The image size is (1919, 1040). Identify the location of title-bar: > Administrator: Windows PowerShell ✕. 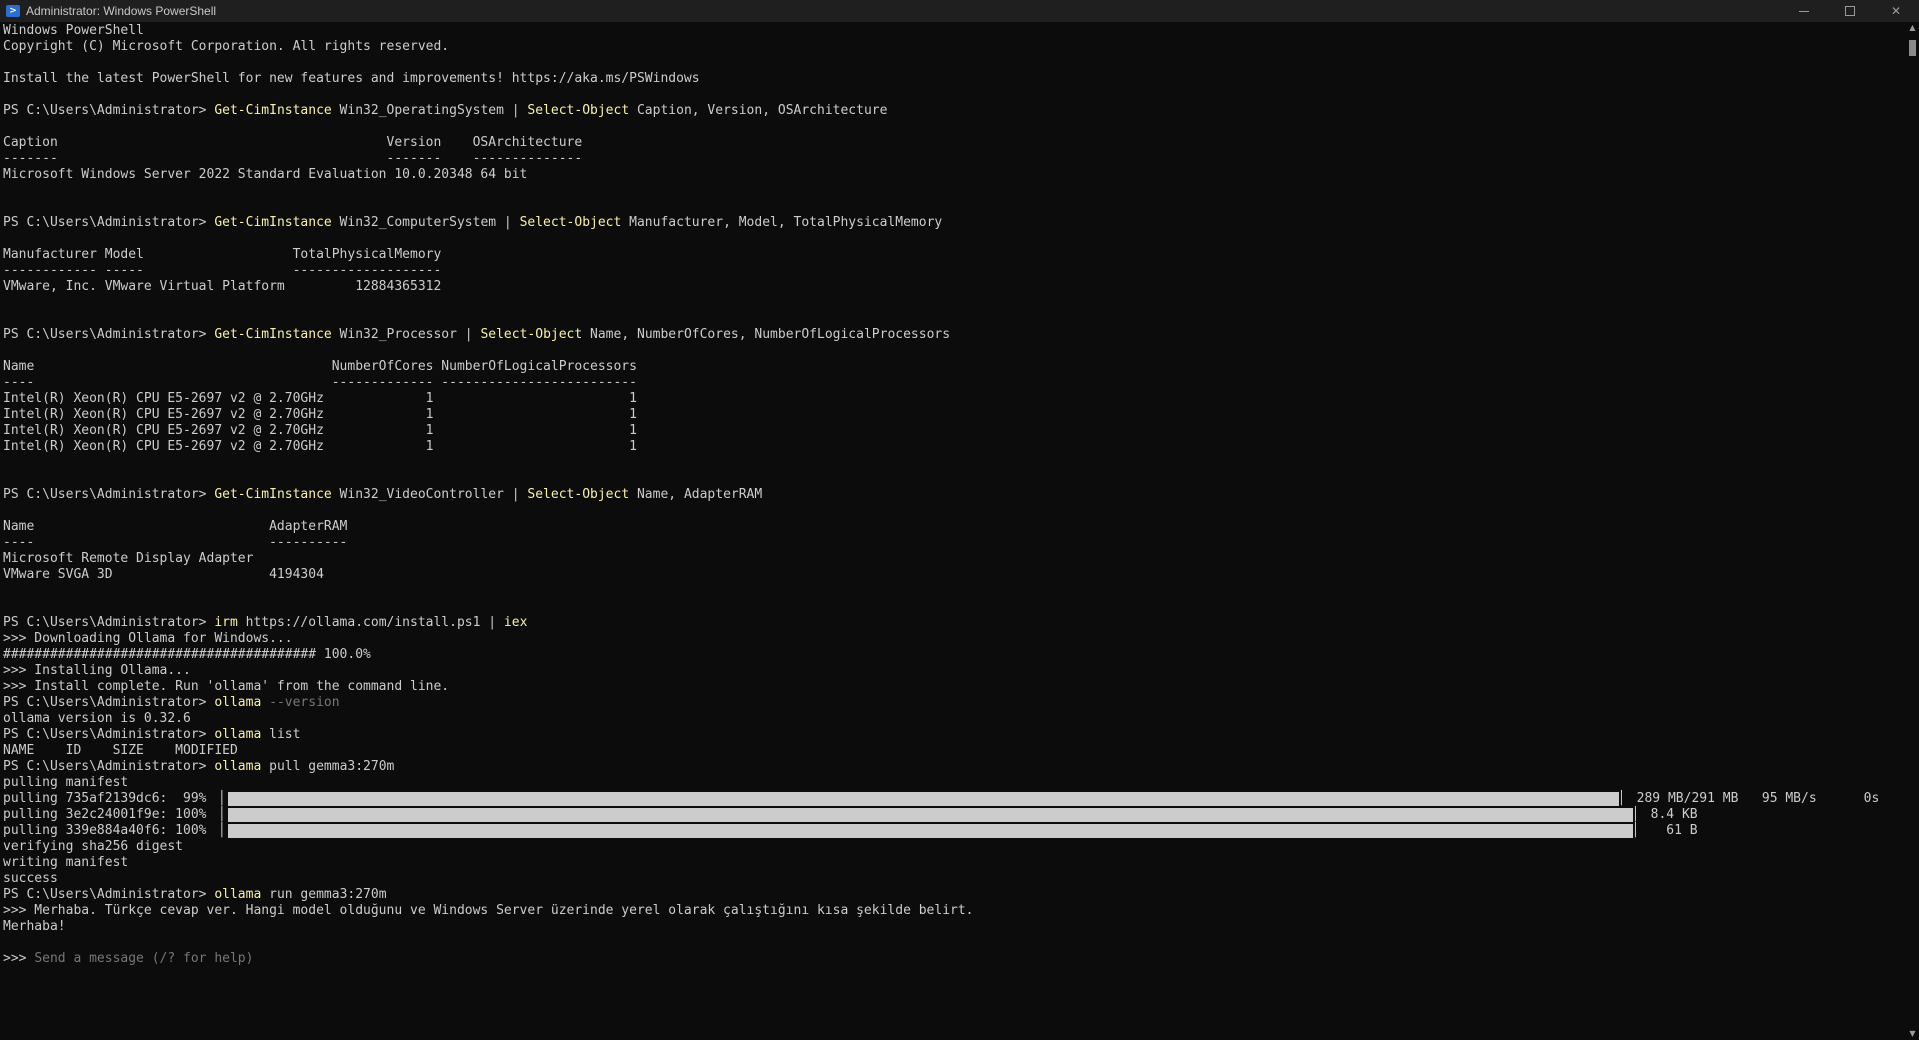
(959, 11).